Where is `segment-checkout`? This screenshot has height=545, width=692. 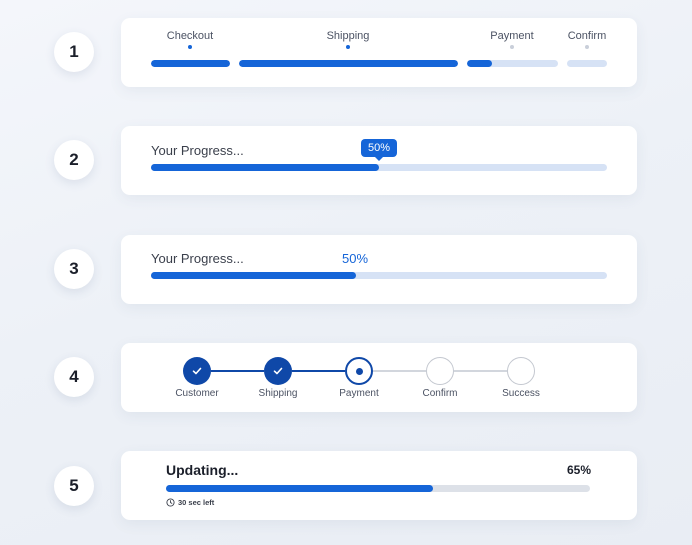
segment-checkout is located at coordinates (190, 63).